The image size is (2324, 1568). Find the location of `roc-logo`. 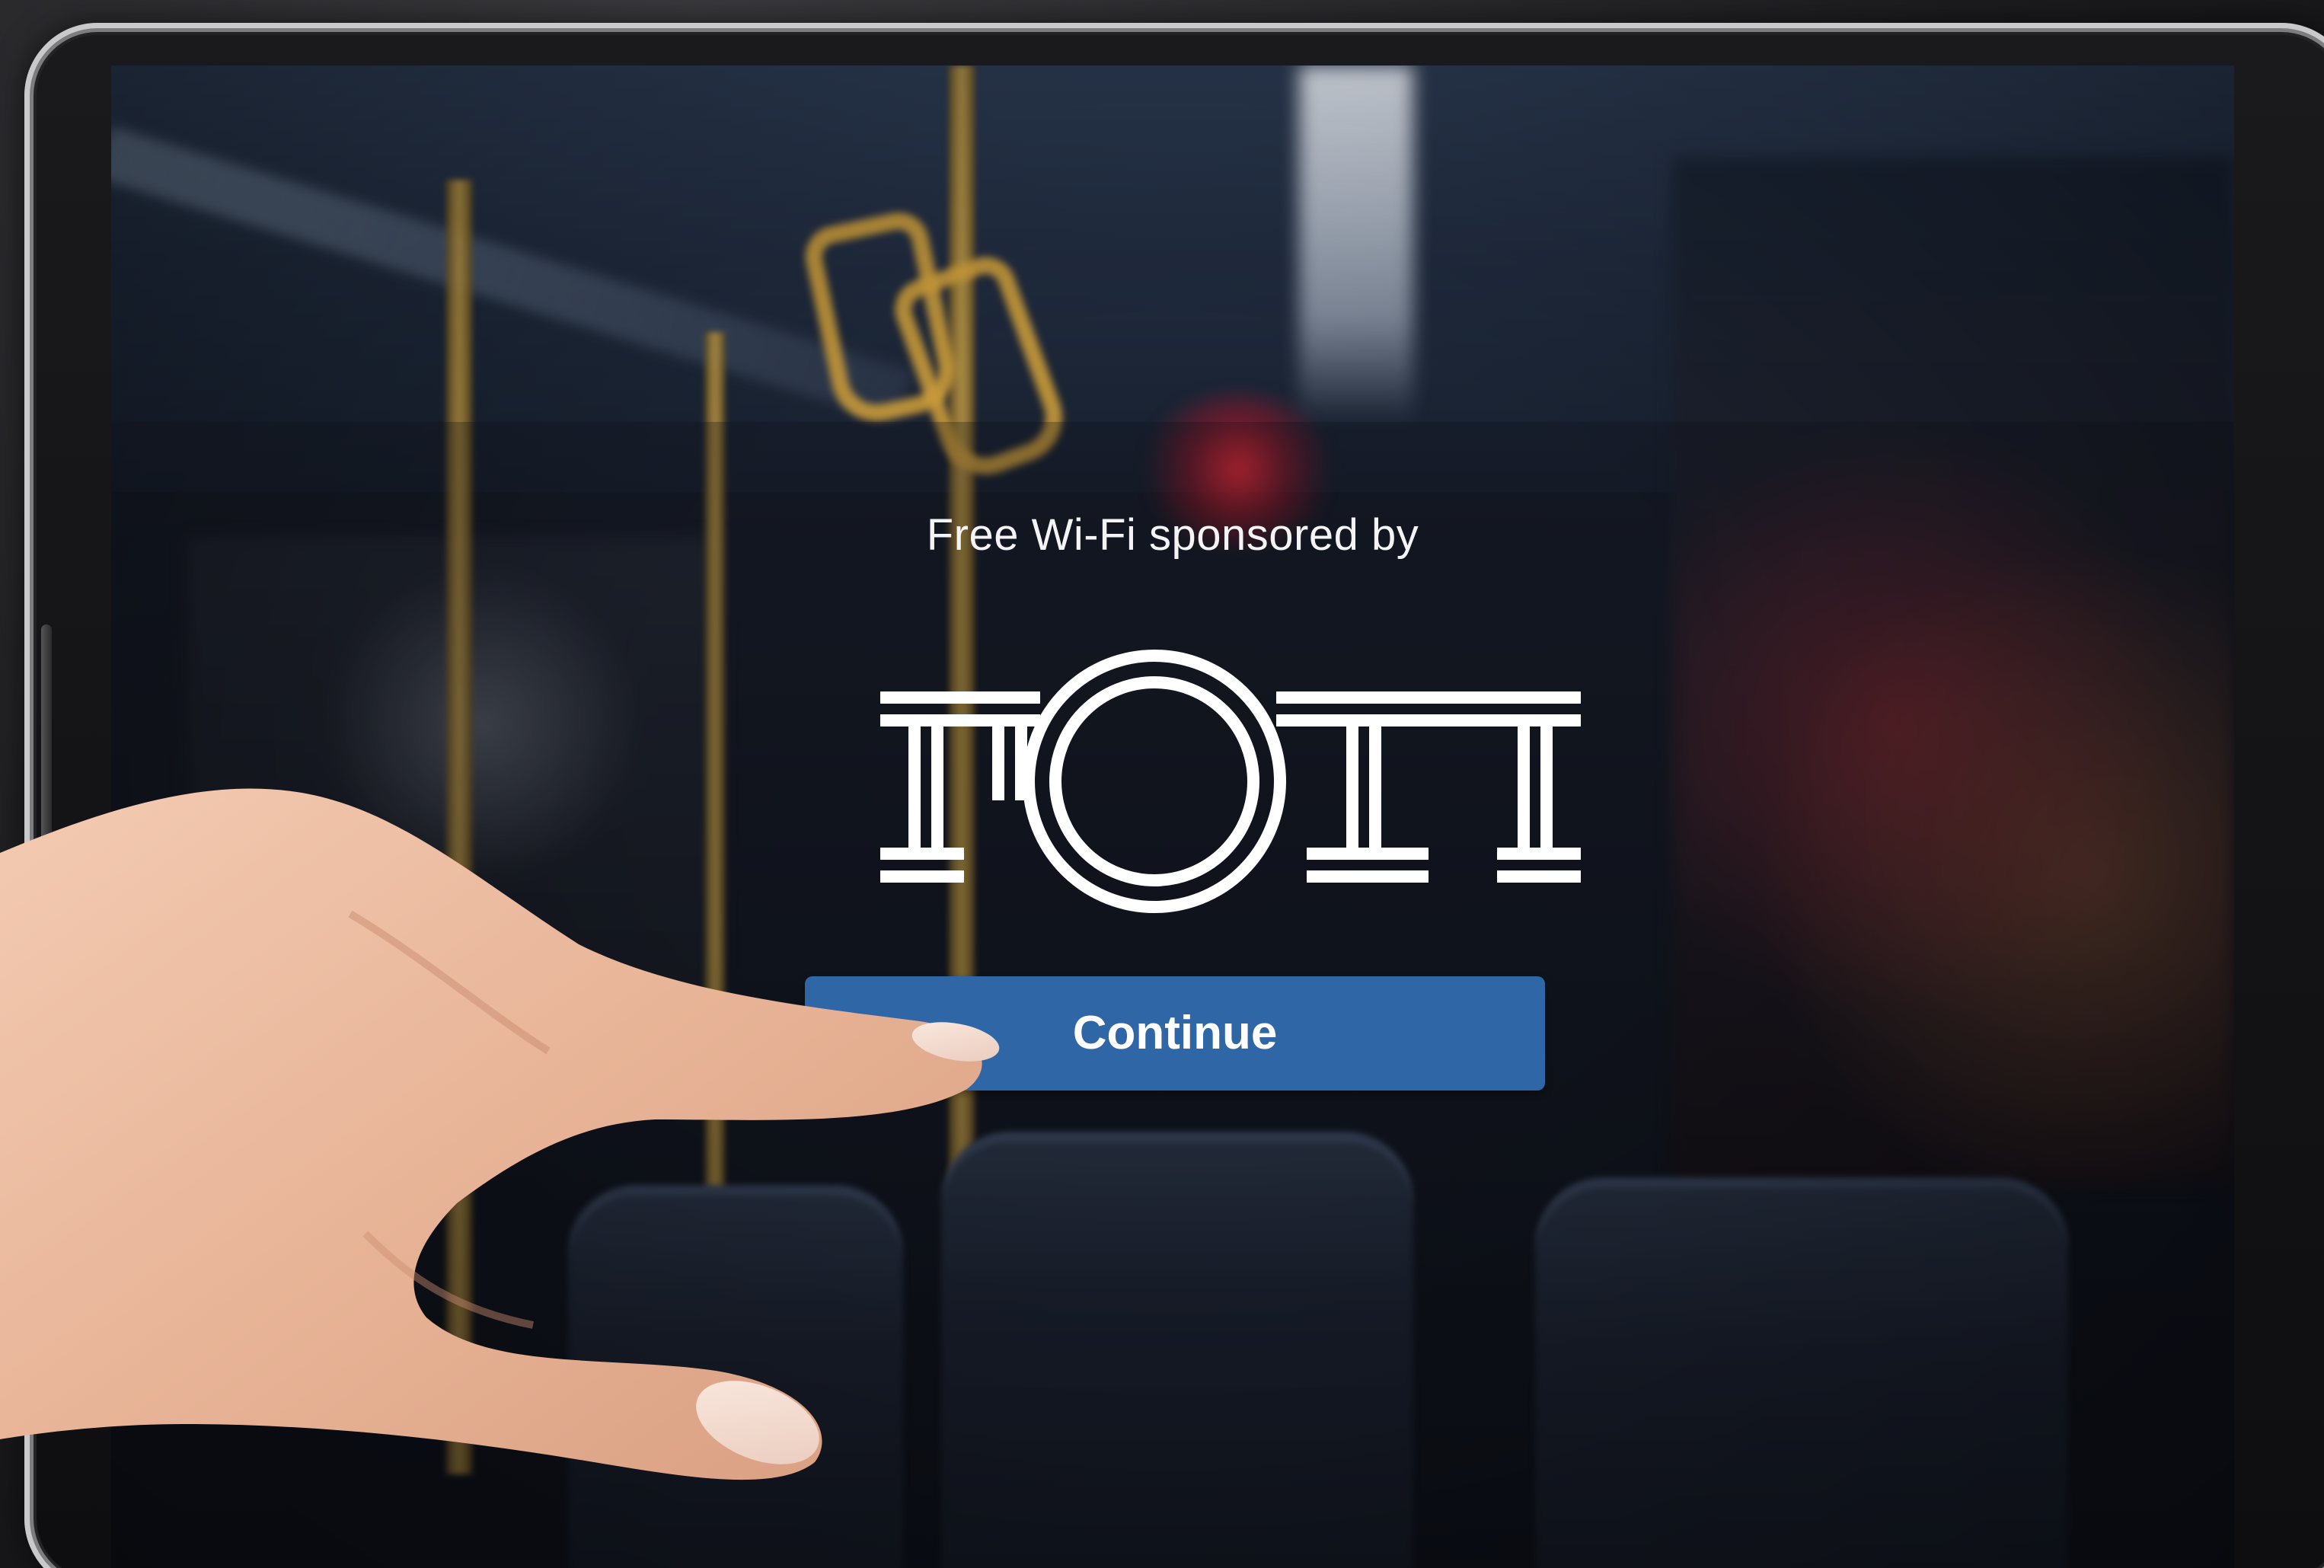

roc-logo is located at coordinates (1230, 782).